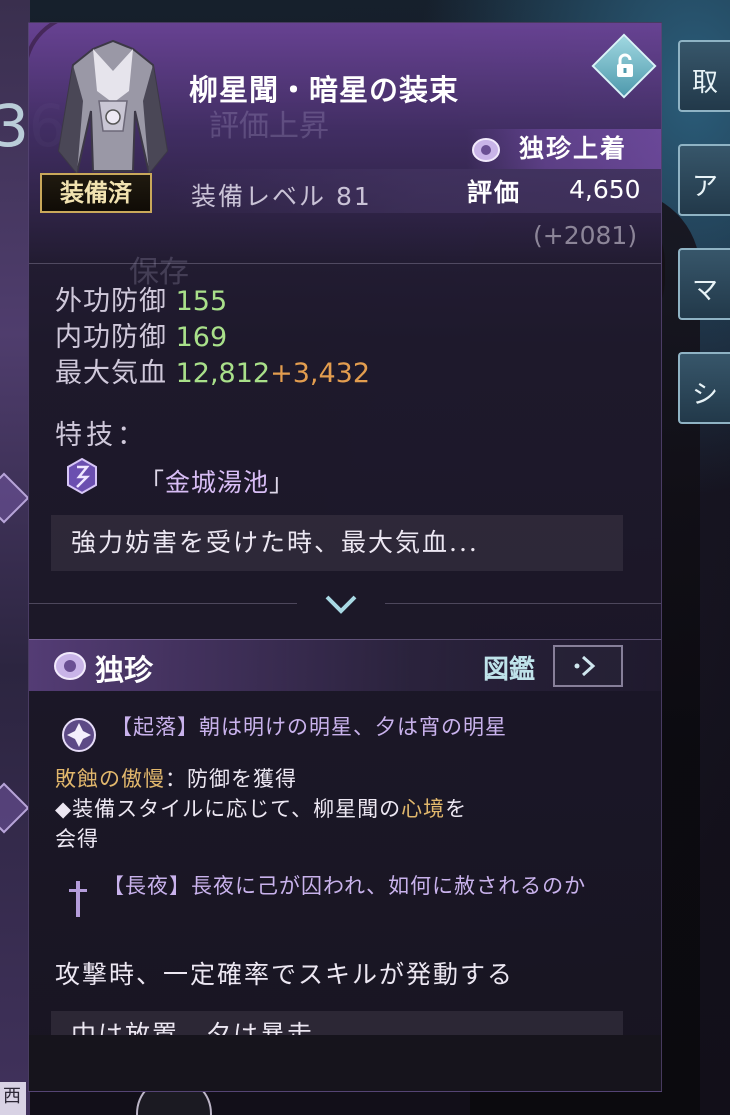  I want to click on effect-1-line-1: 敗蝕の傲慢：防御を獲得, so click(176, 778).